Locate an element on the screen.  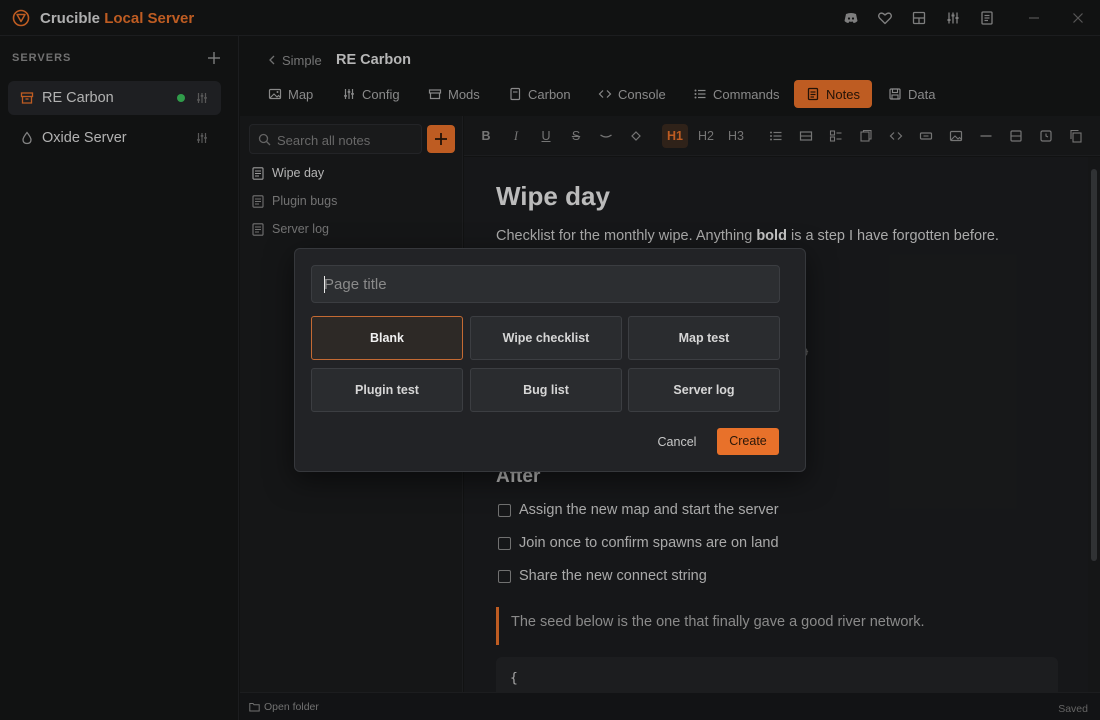
template-server-log: Server log is located at coordinates (704, 390).